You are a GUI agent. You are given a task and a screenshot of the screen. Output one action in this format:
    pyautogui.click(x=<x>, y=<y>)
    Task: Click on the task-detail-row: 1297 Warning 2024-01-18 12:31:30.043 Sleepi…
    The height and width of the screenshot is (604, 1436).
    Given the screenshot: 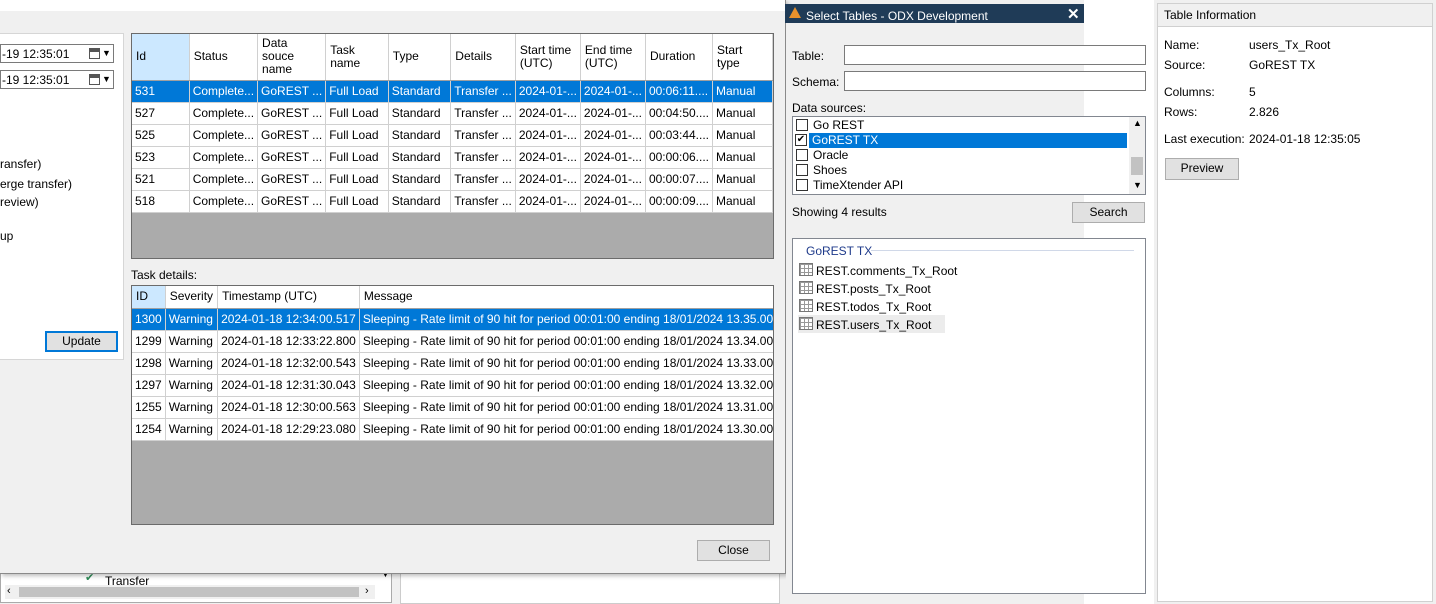 What is the action you would take?
    pyautogui.click(x=452, y=385)
    